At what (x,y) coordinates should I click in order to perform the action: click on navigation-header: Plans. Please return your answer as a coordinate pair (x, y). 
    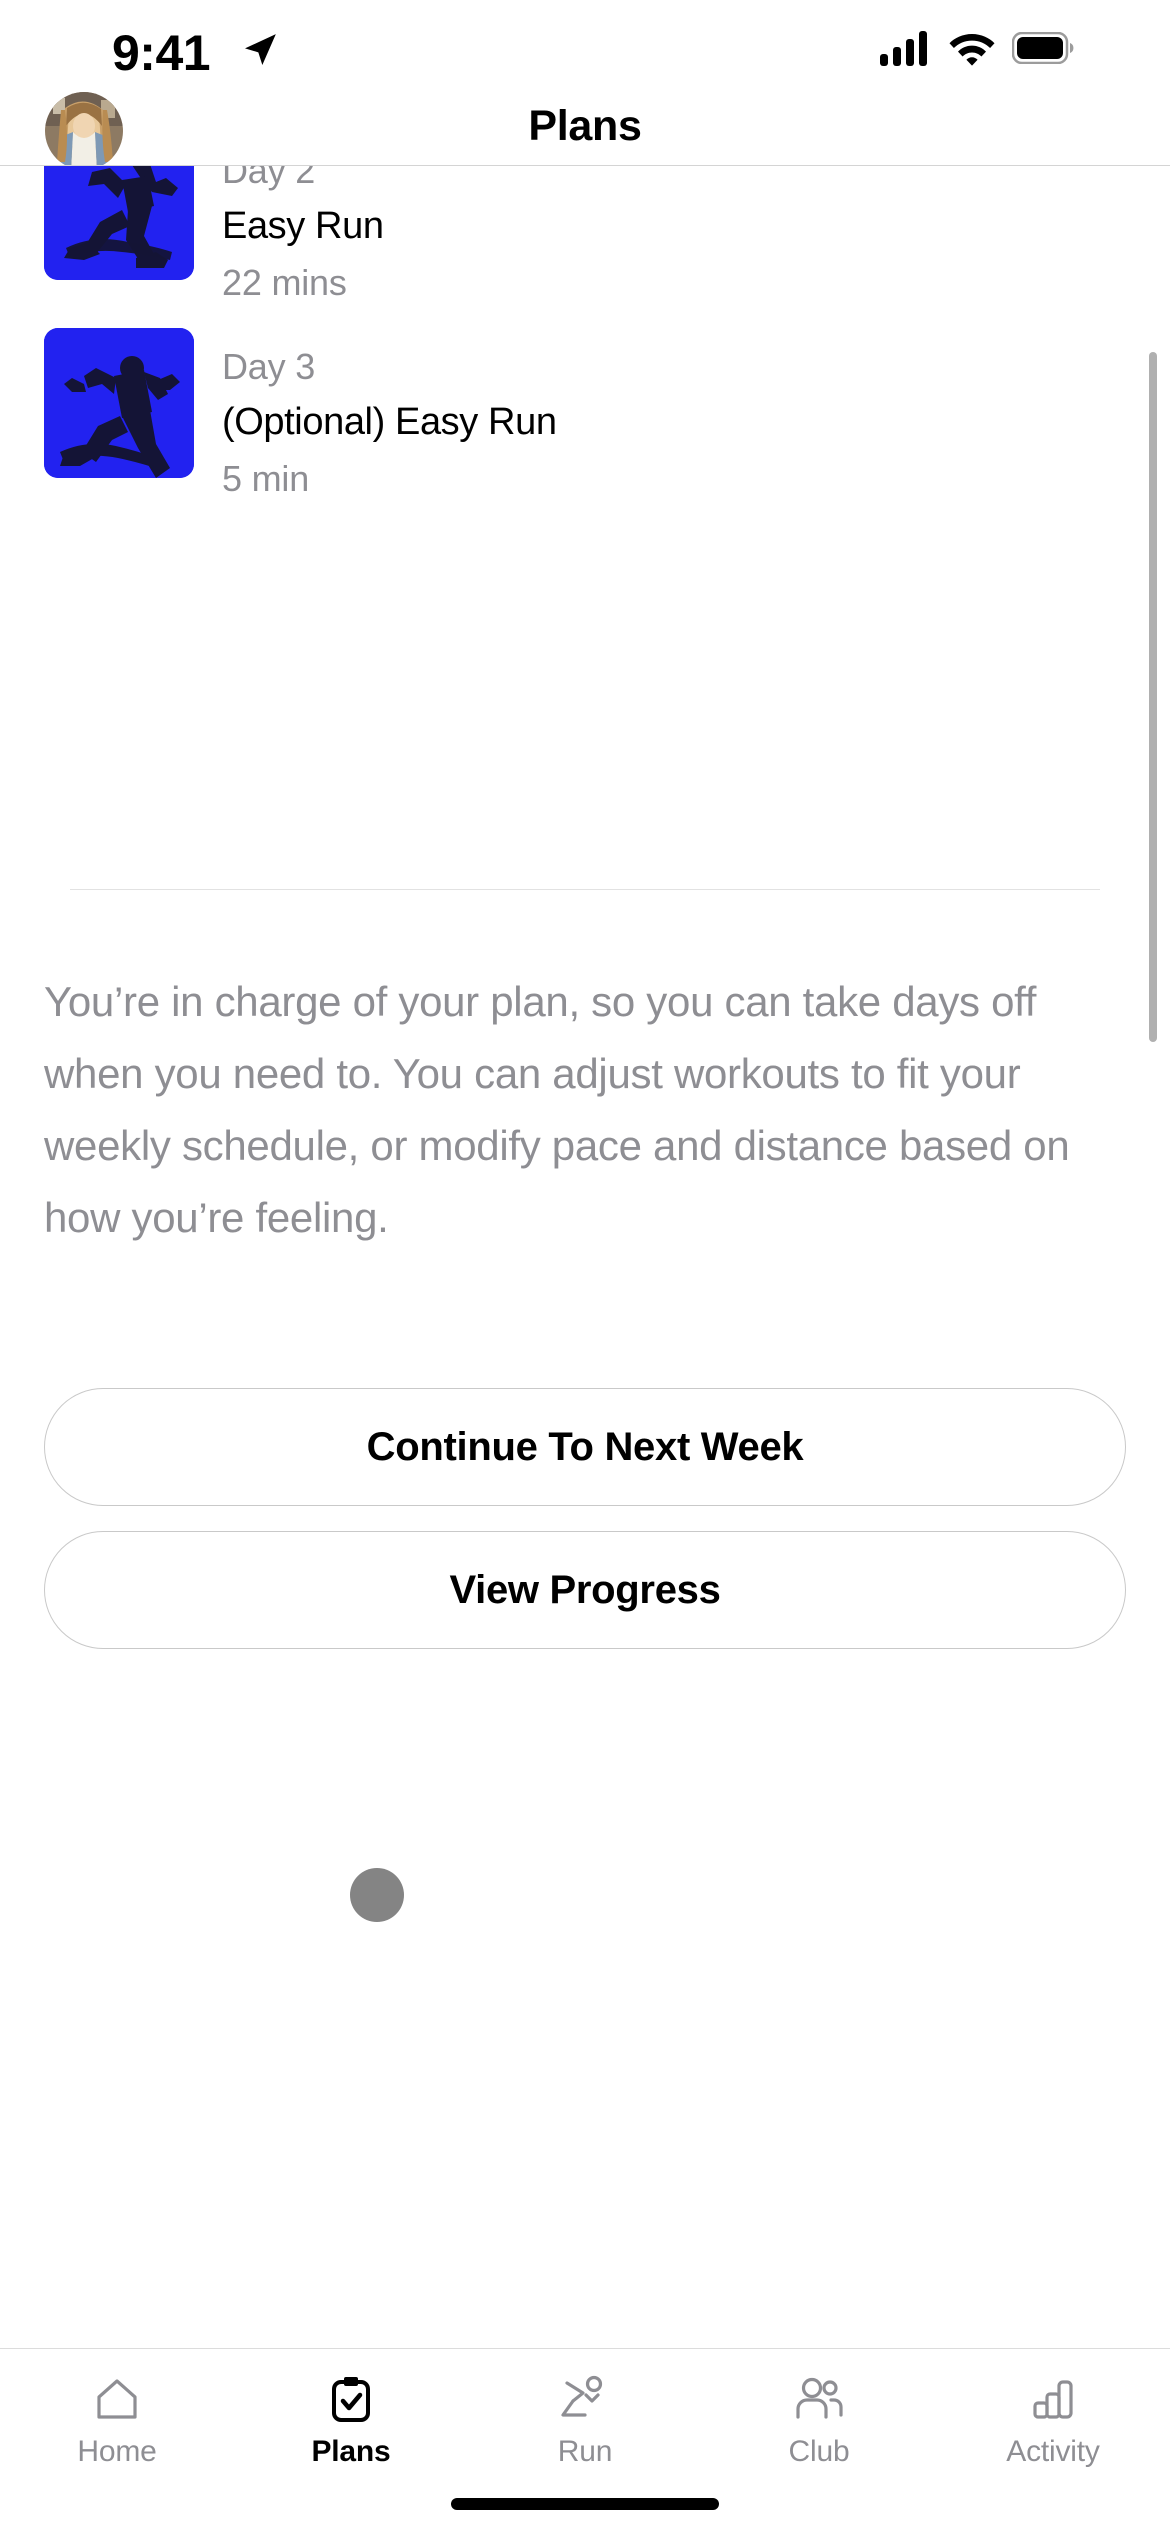
    Looking at the image, I should click on (585, 131).